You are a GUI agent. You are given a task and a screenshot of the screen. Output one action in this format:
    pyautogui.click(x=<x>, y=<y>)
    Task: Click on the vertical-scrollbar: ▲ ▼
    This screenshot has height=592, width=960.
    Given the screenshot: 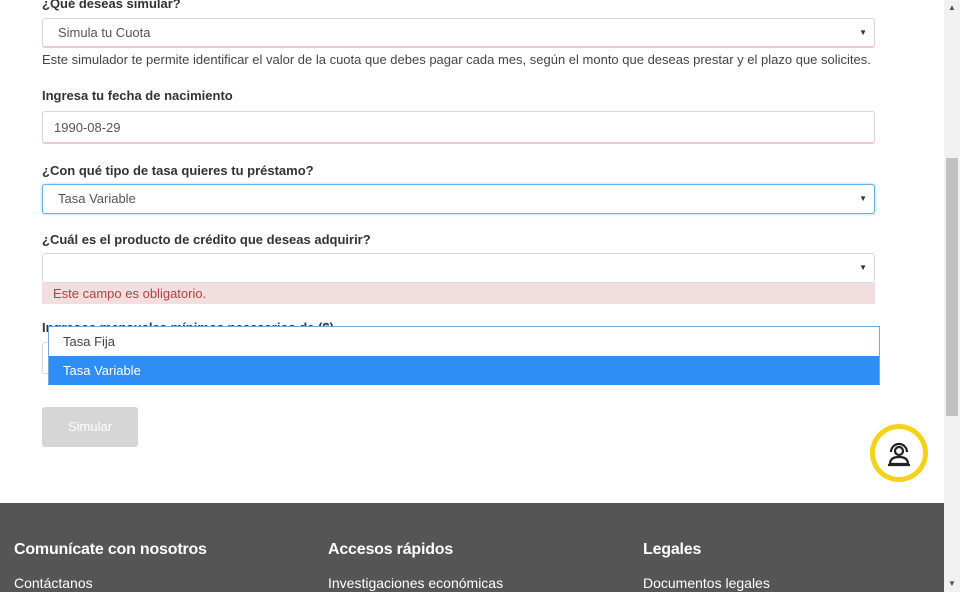 What is the action you would take?
    pyautogui.click(x=952, y=296)
    